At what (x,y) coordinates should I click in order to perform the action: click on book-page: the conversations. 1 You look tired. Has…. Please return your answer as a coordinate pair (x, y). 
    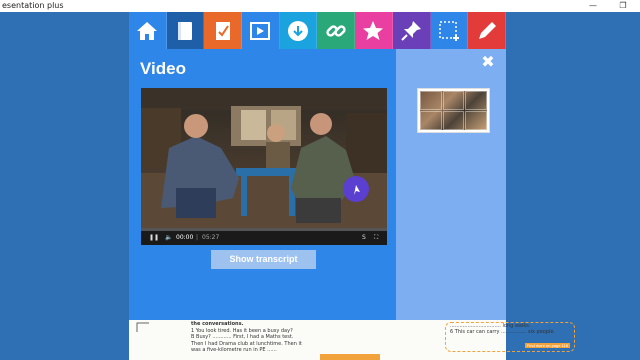
    Looking at the image, I should click on (352, 340).